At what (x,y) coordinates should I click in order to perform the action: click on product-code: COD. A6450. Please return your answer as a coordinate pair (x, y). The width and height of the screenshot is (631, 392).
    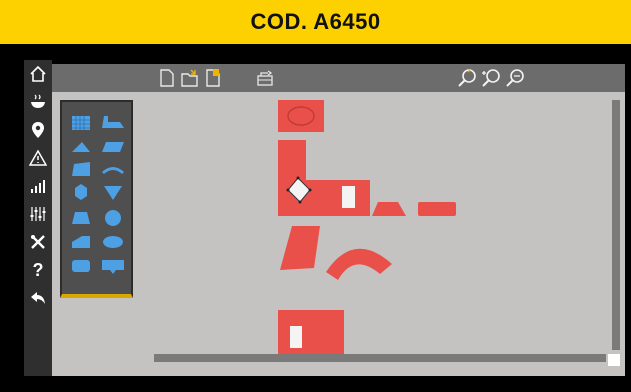
    Looking at the image, I should click on (315, 21).